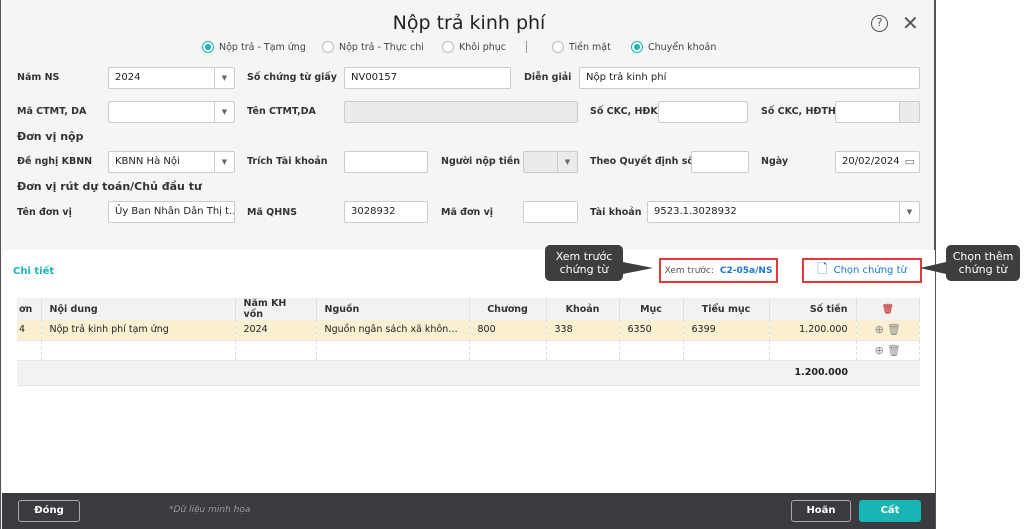 This screenshot has height=529, width=1024. What do you see at coordinates (508, 309) in the screenshot?
I see `col-header: Chương` at bounding box center [508, 309].